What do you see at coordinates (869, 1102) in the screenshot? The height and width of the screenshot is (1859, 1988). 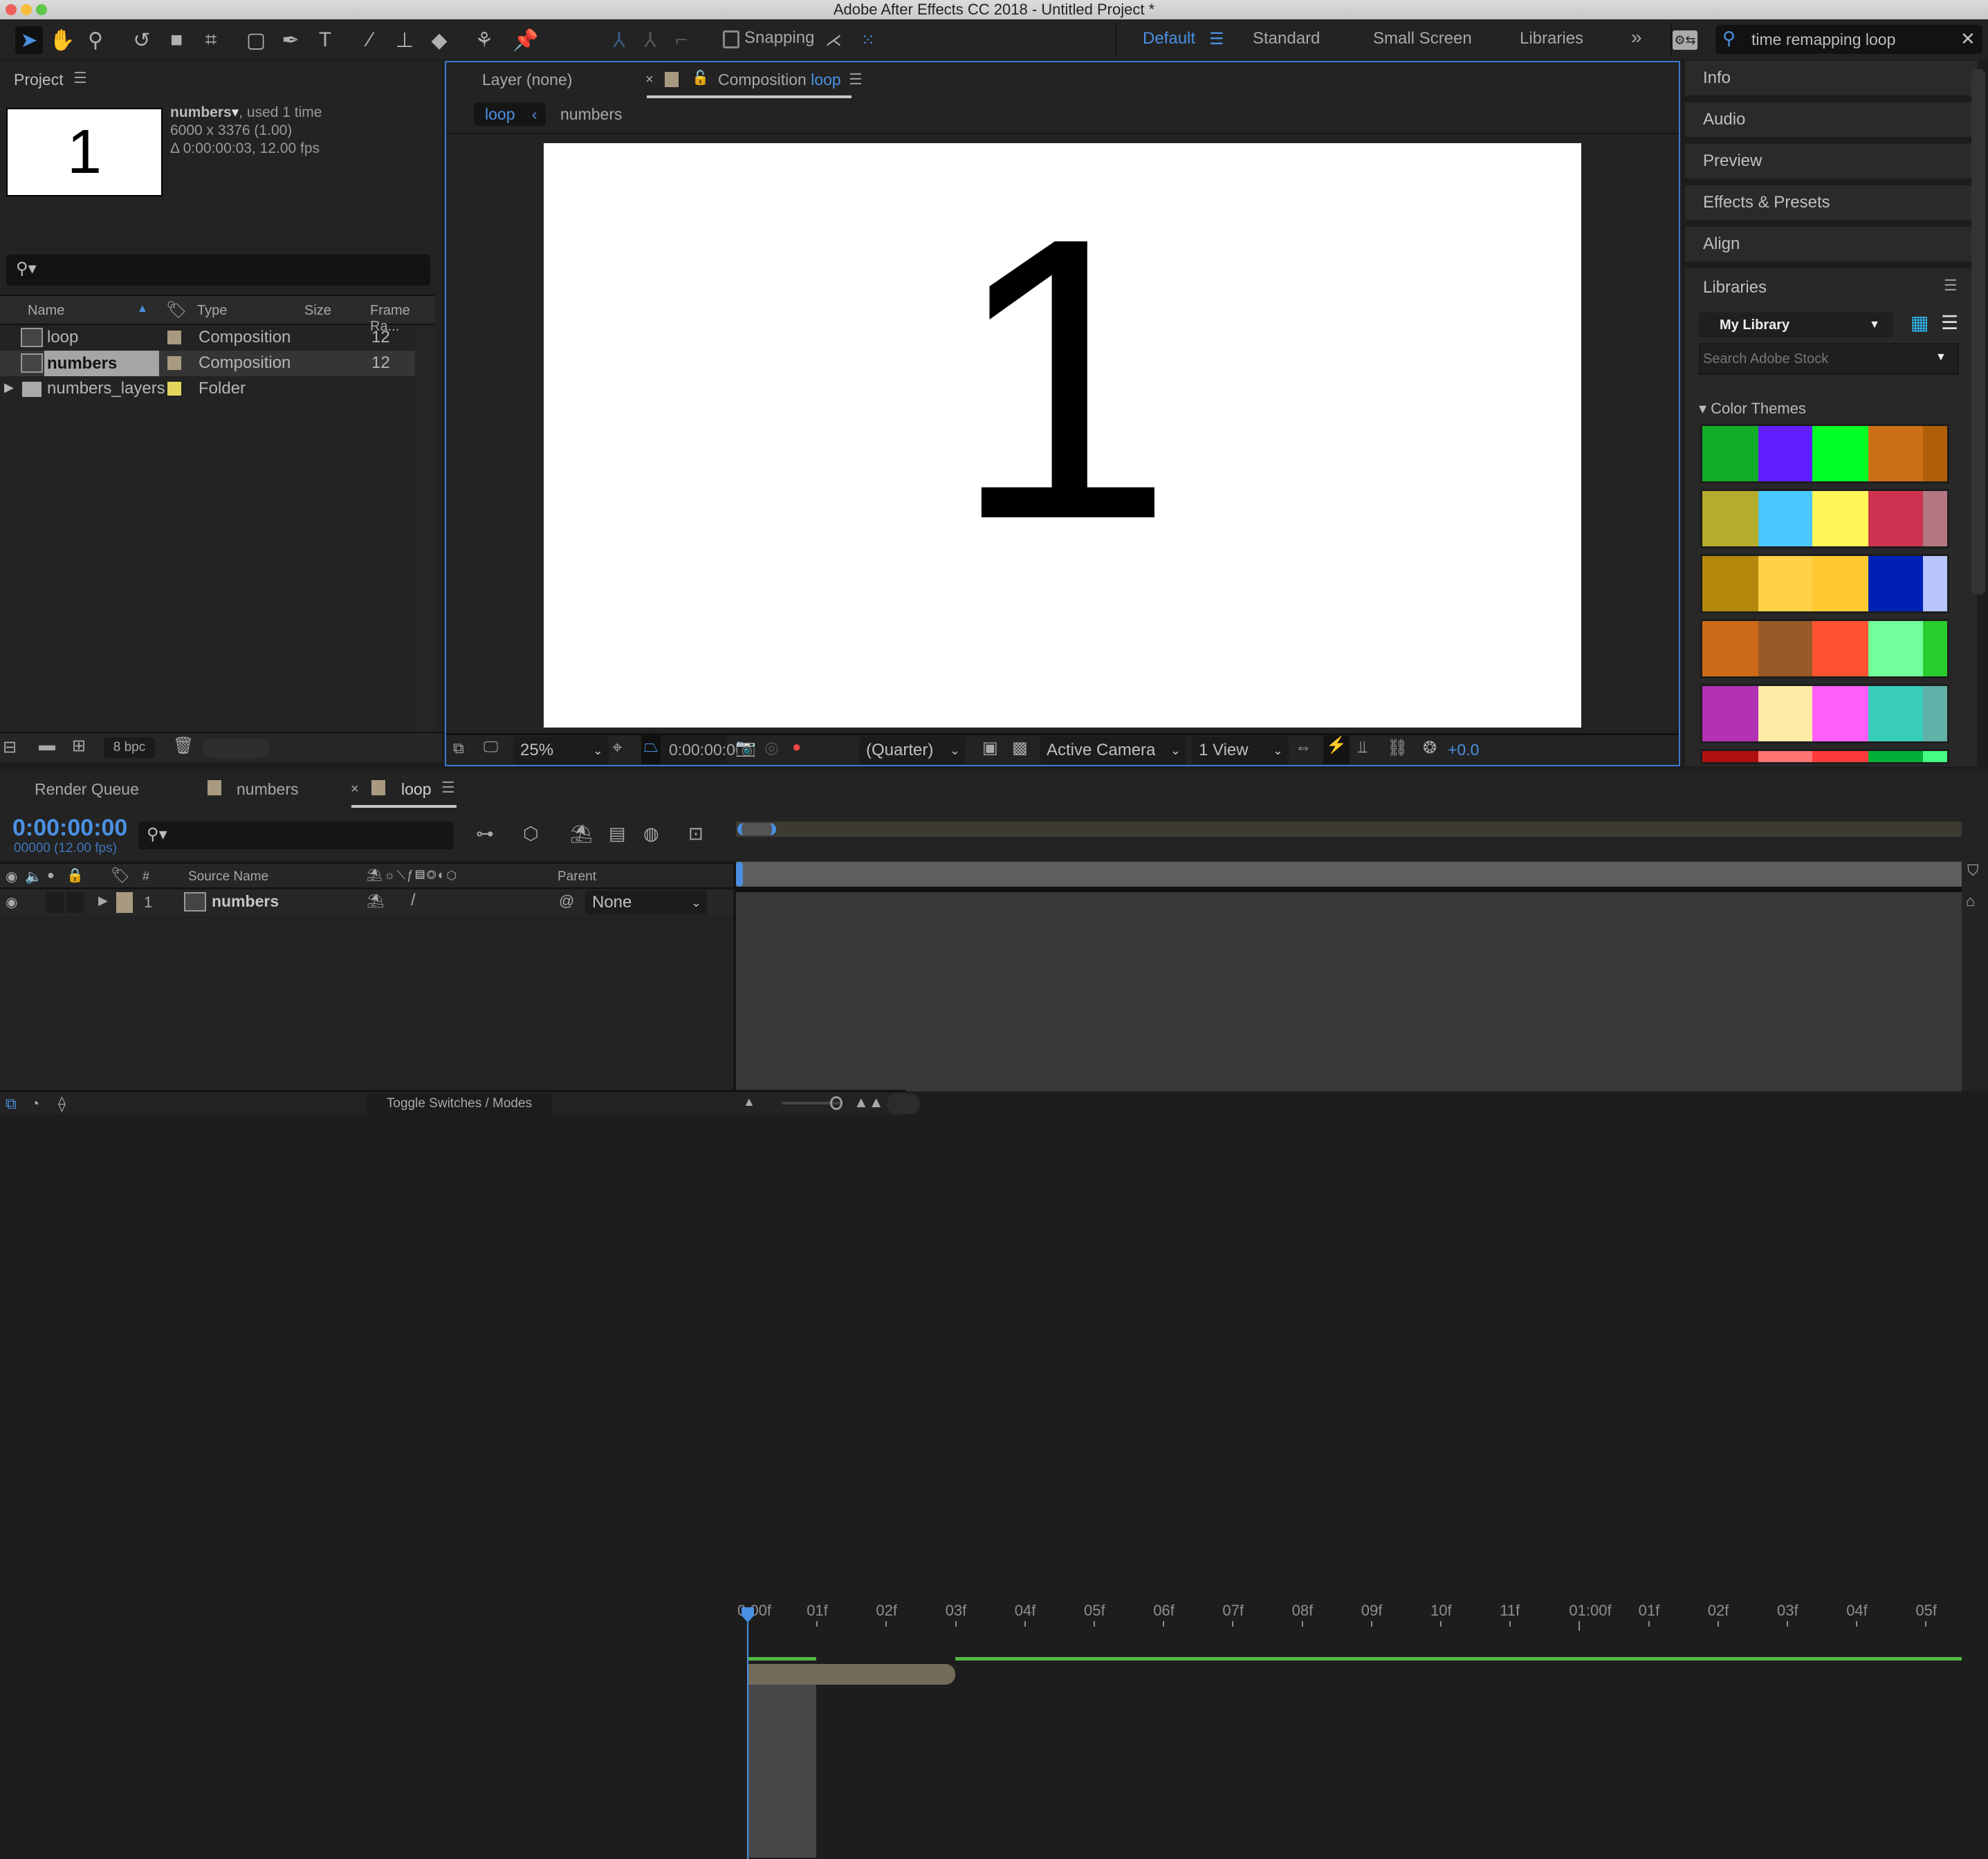 I see `zoom-in-icon: ▲▲` at bounding box center [869, 1102].